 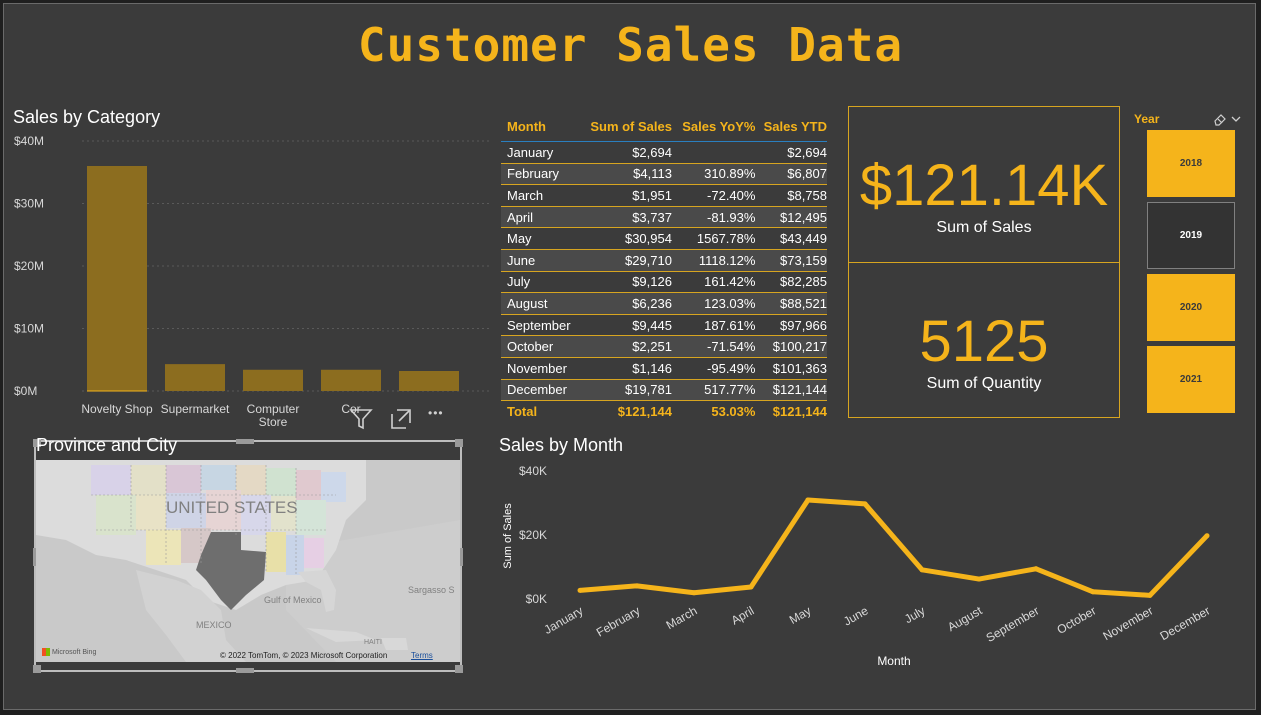 What do you see at coordinates (664, 153) in the screenshot?
I see `table-row: January $2,694 $2,694` at bounding box center [664, 153].